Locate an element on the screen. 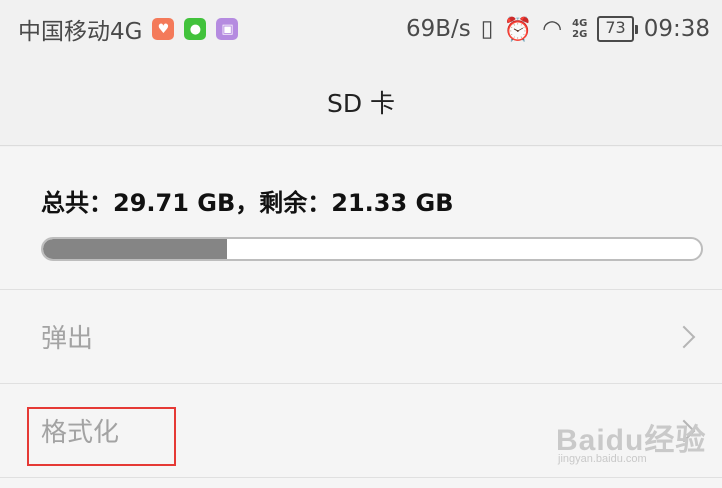 This screenshot has width=722, height=488. status-left: 中国移动4G ♥ ● ▣ is located at coordinates (128, 29).